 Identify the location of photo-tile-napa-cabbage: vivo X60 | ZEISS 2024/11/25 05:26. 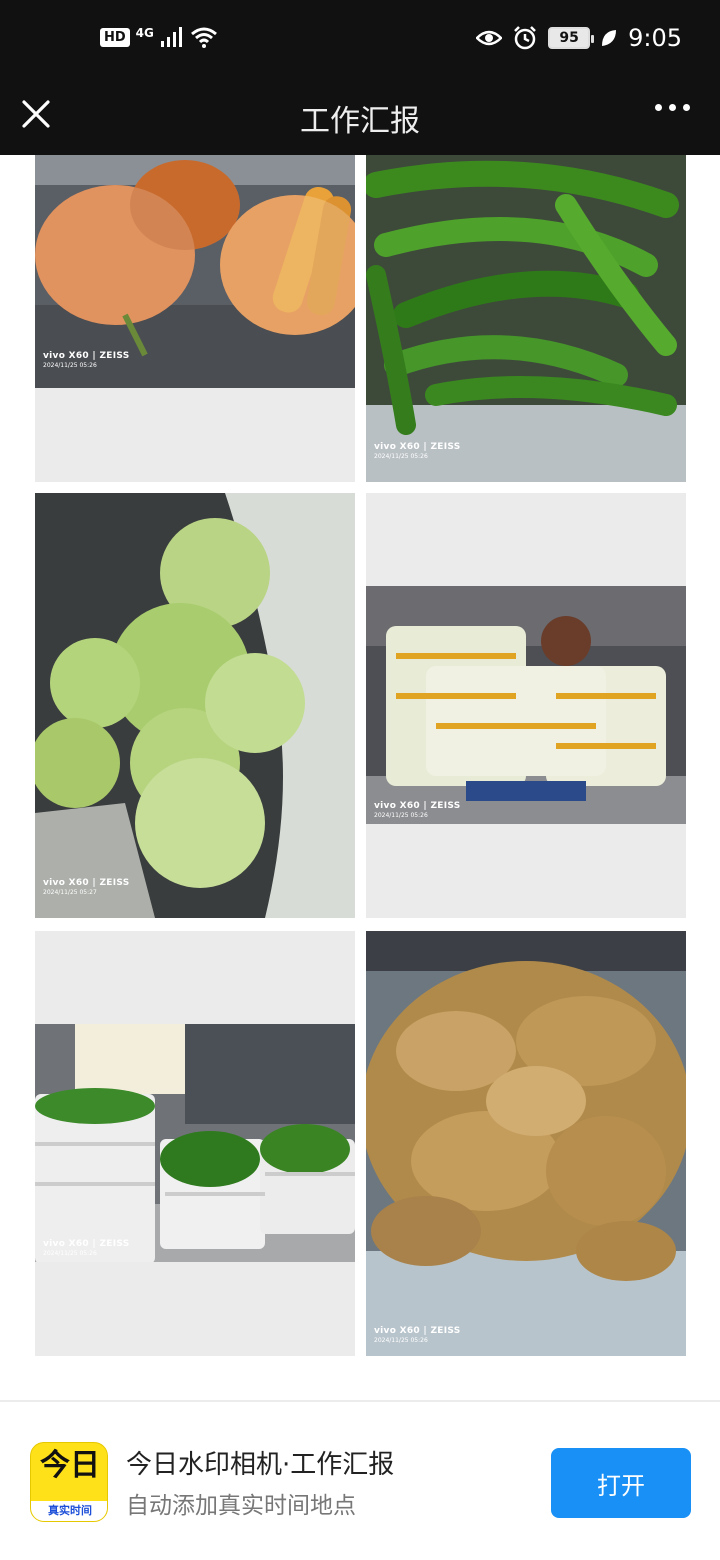
(526, 705).